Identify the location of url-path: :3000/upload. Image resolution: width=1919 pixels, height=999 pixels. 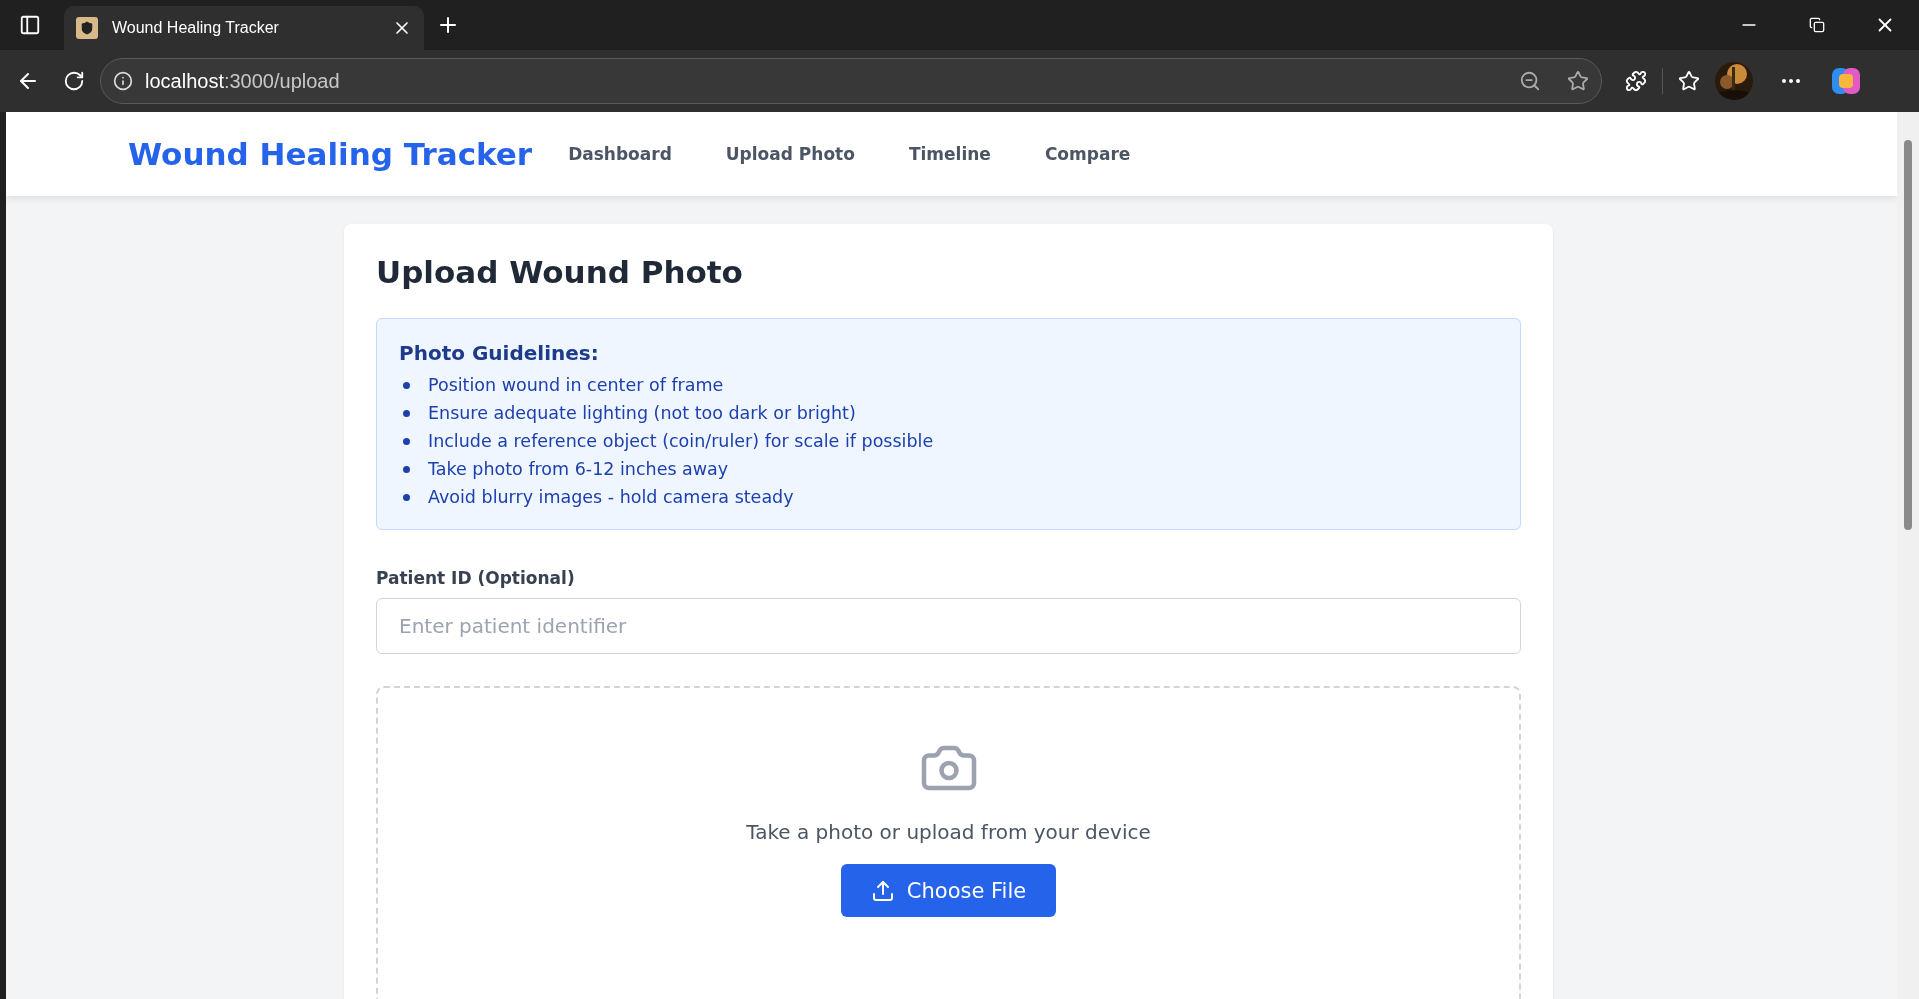
(281, 80).